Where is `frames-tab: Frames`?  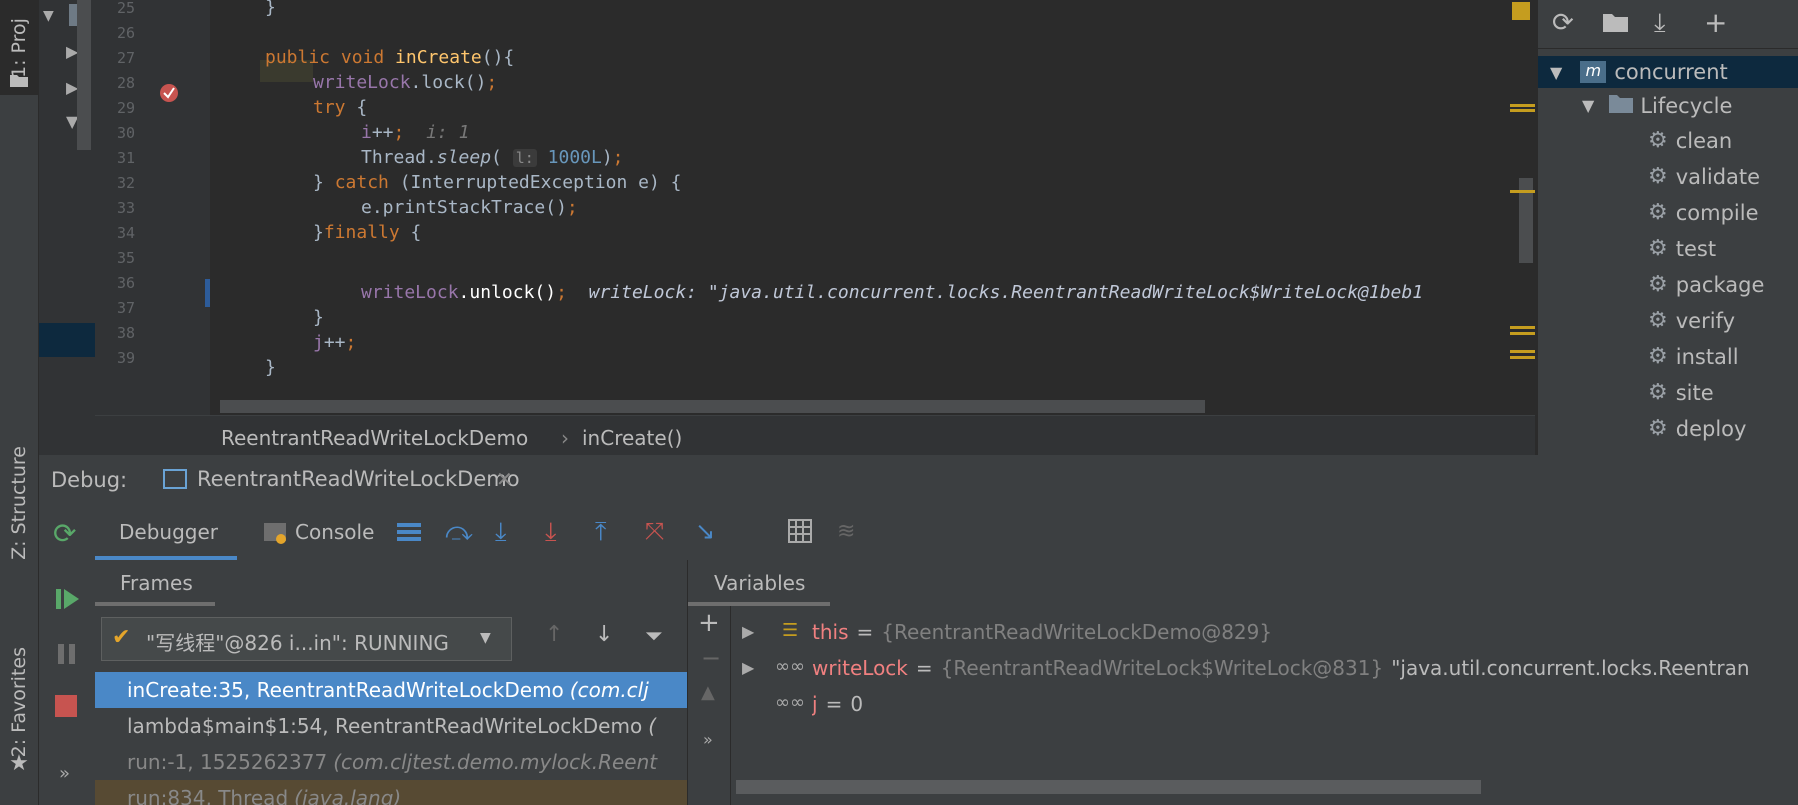
frames-tab: Frames is located at coordinates (155, 583).